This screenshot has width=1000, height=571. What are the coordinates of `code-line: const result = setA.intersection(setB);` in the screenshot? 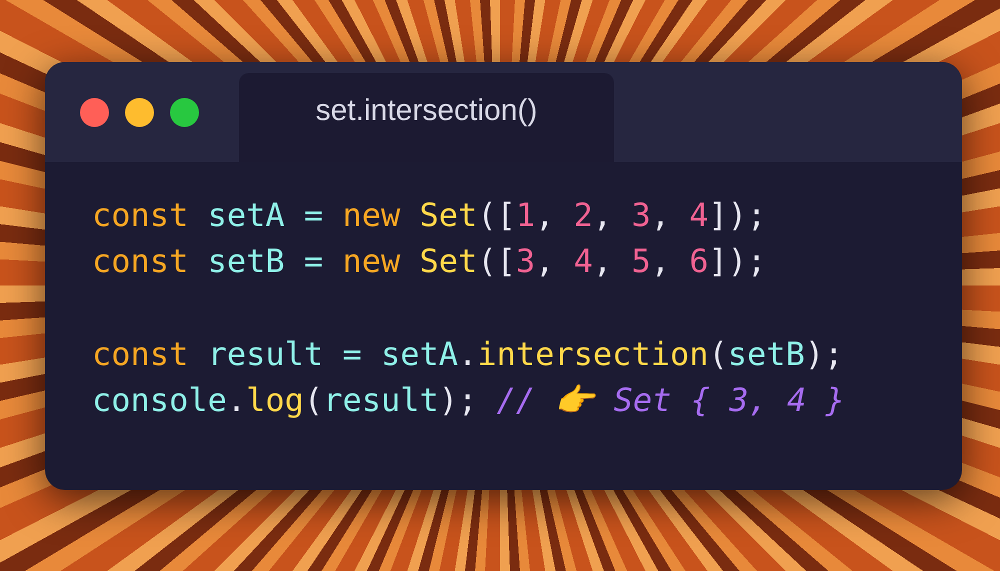 It's located at (468, 354).